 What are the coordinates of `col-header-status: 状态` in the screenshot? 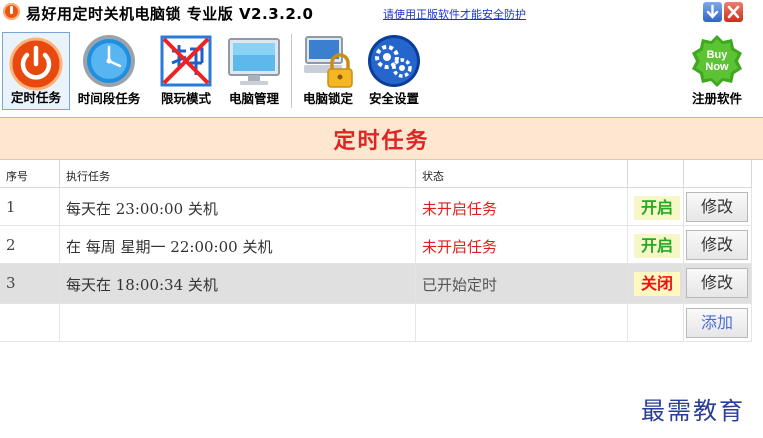 It's located at (522, 174).